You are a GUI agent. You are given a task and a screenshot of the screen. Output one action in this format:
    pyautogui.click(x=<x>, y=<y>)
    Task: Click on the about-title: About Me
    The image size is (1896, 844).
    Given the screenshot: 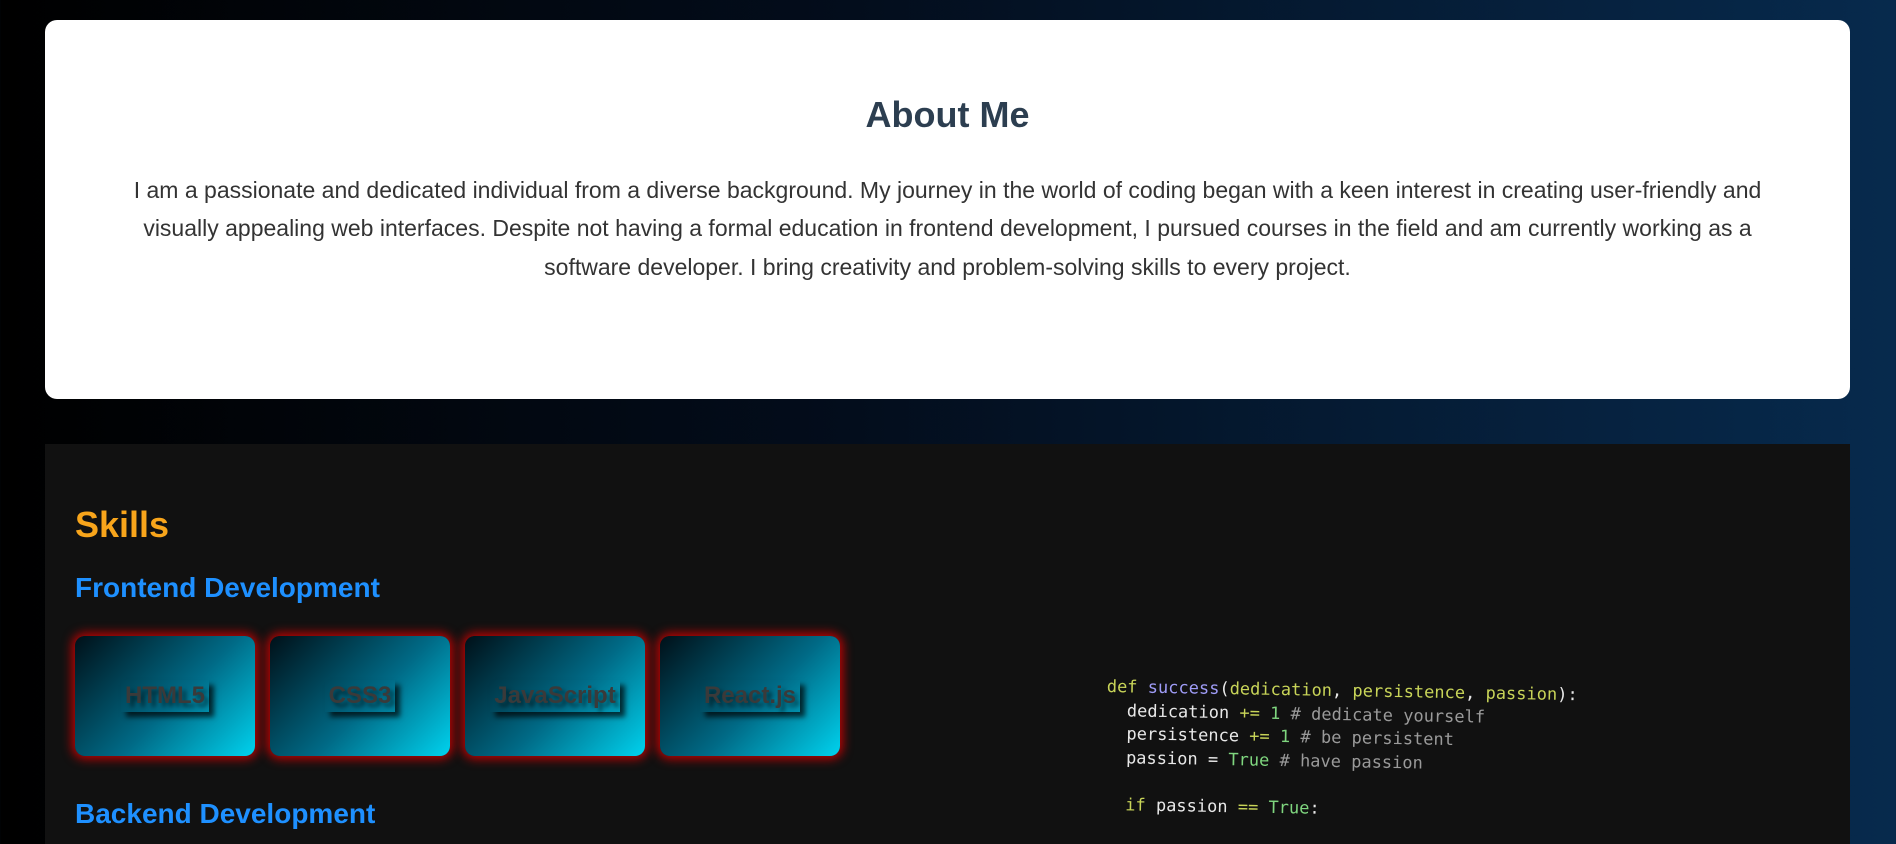 What is the action you would take?
    pyautogui.click(x=947, y=114)
    